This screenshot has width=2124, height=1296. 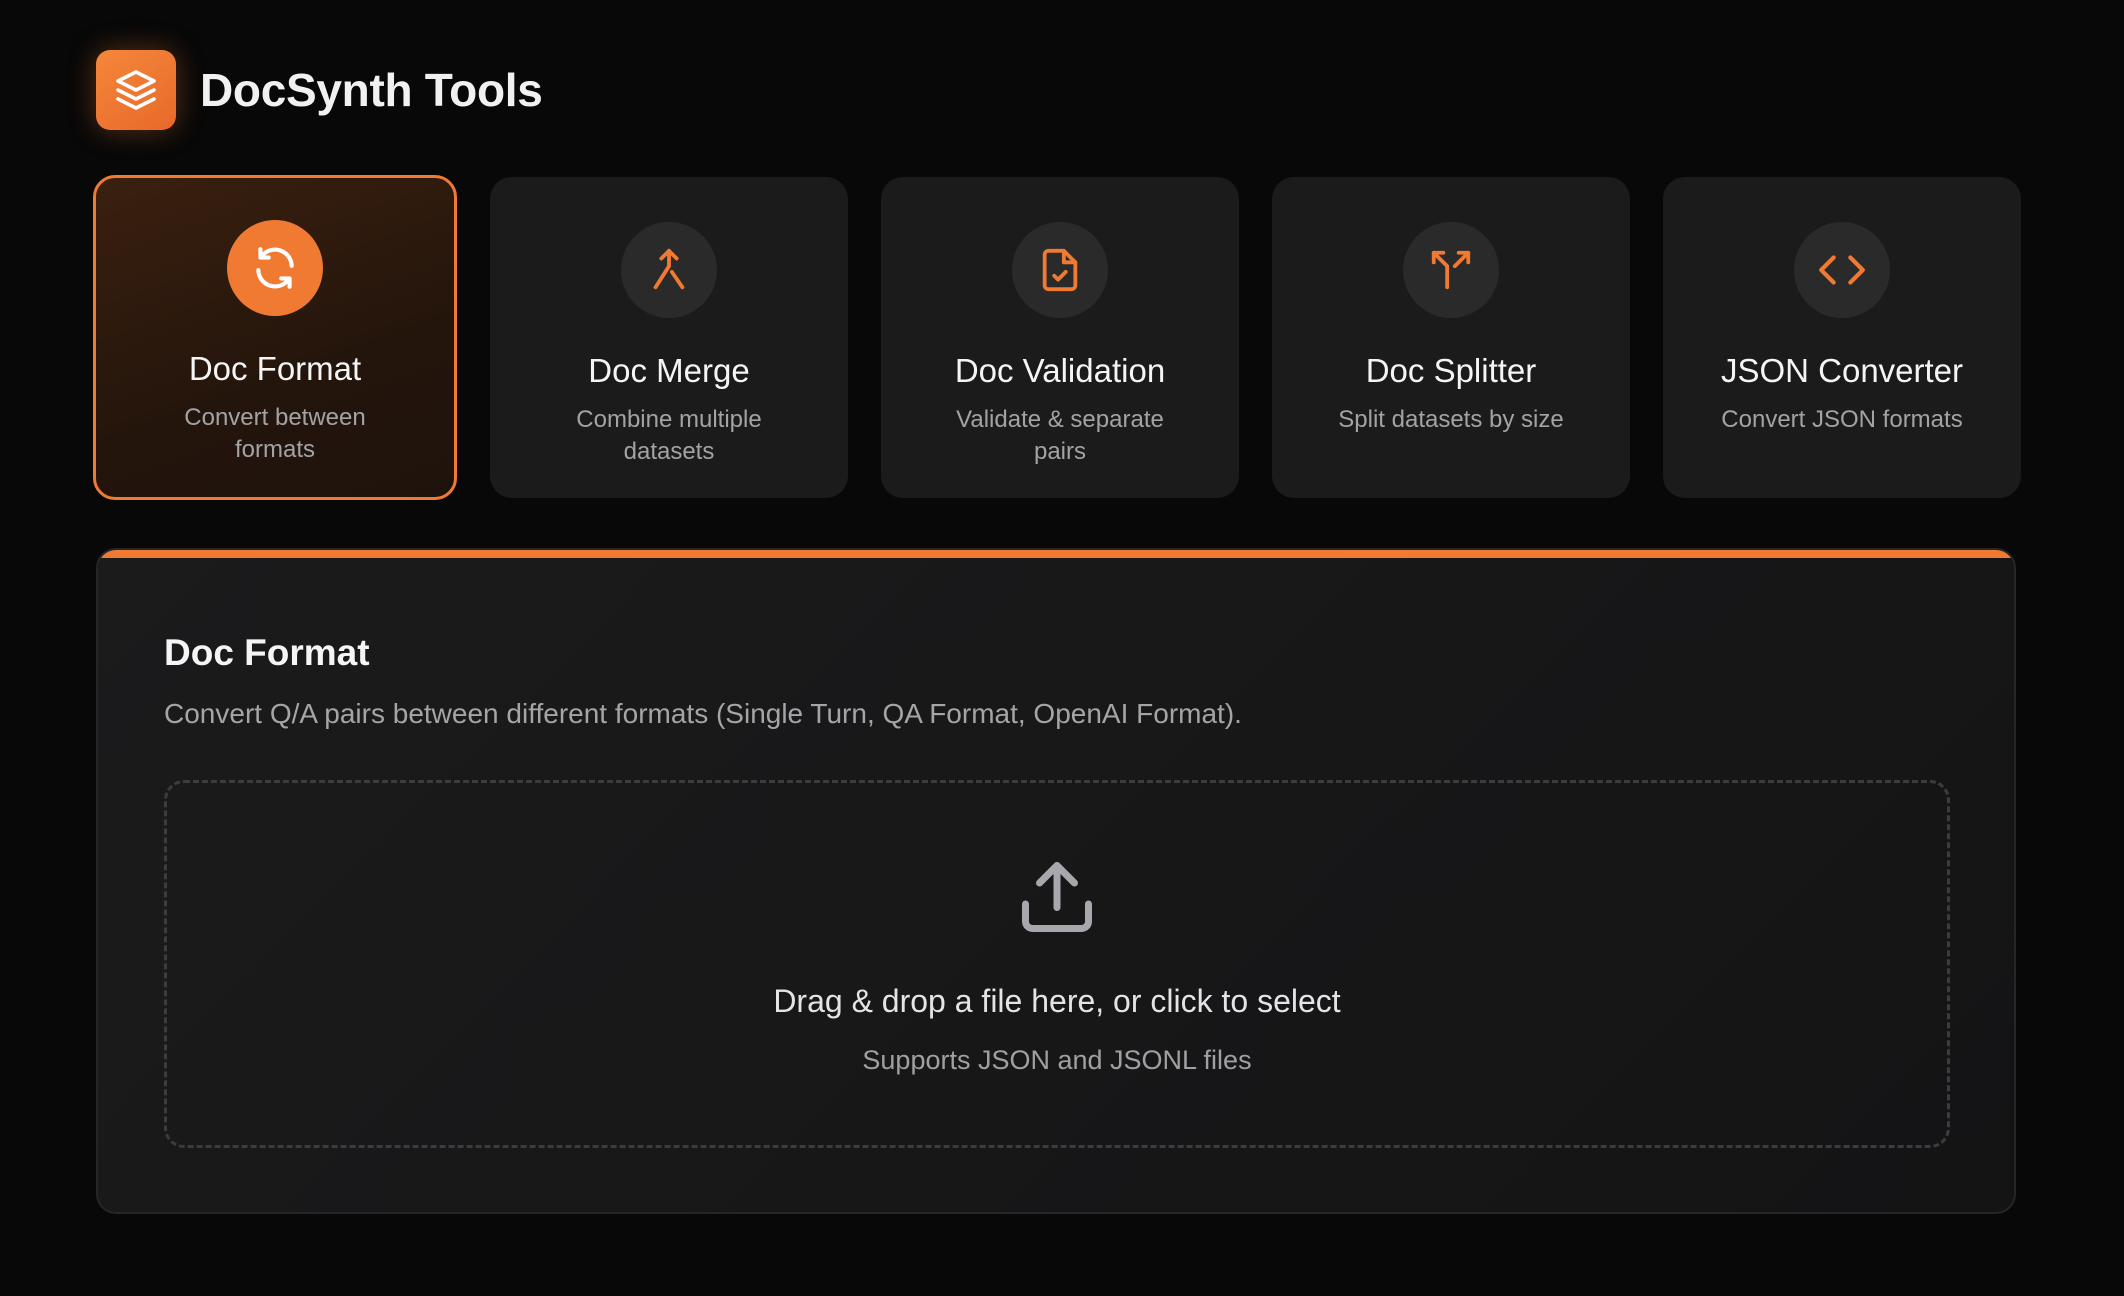 What do you see at coordinates (1060, 435) in the screenshot?
I see `tool-description: Validate & separate pairs` at bounding box center [1060, 435].